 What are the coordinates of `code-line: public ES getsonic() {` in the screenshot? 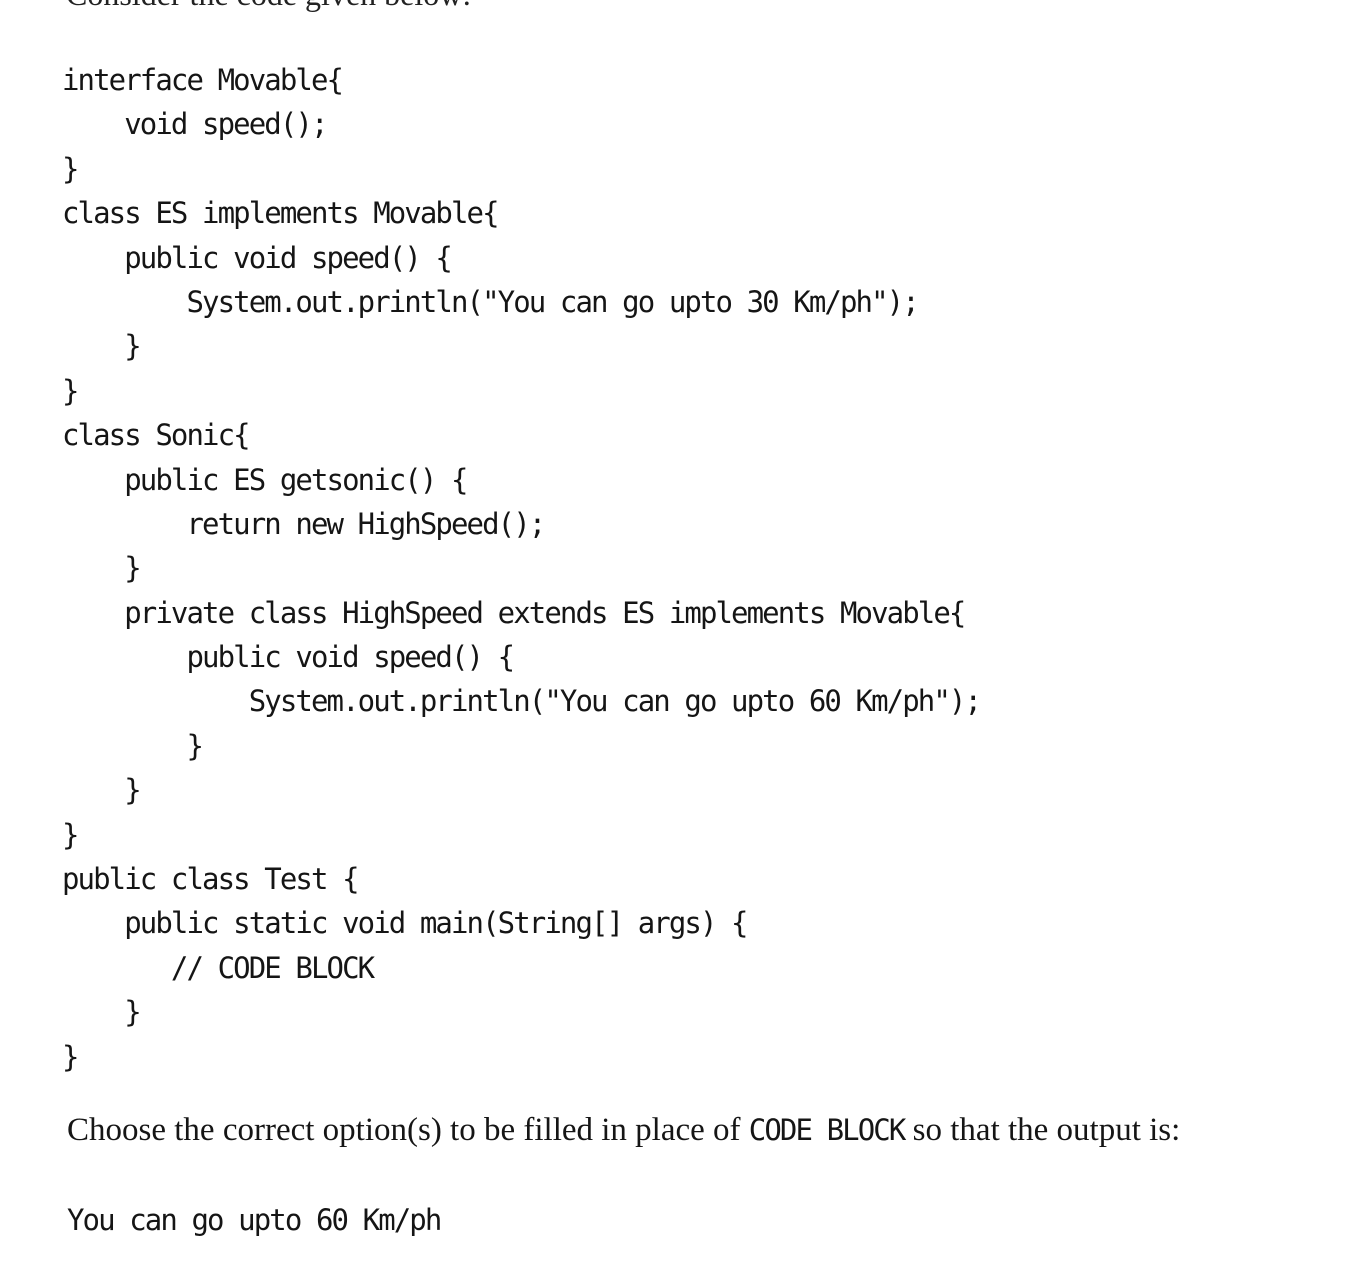 It's located at (265, 479).